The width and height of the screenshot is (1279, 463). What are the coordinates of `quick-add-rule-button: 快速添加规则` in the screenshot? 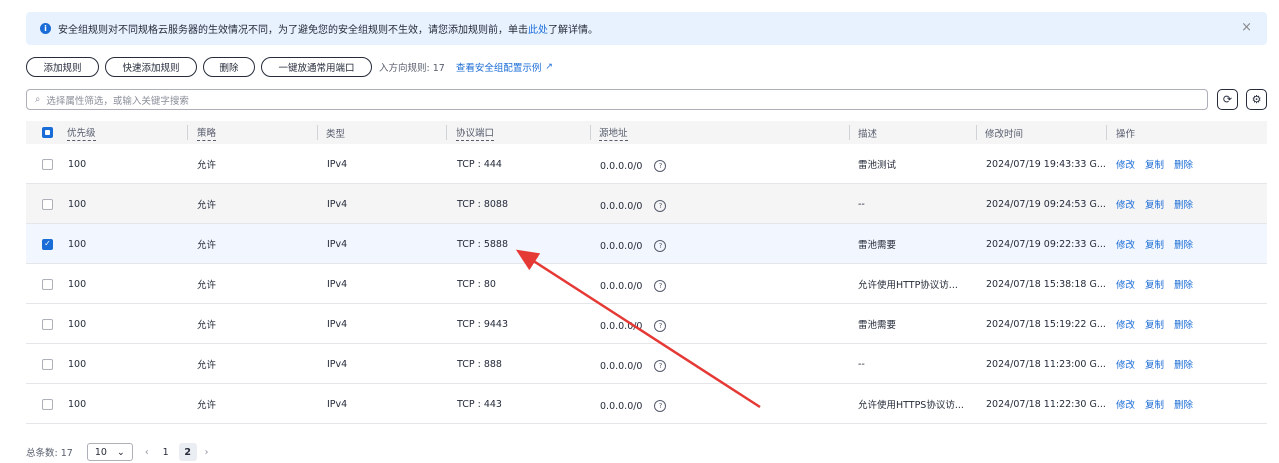 It's located at (151, 67).